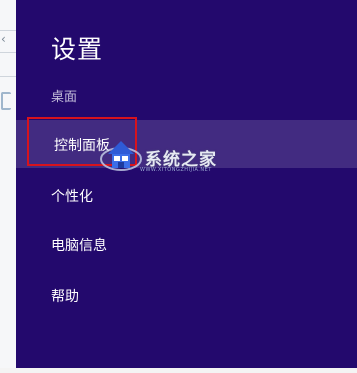 The height and width of the screenshot is (373, 357). I want to click on watermark-url: WWW.XITONGZHIJIA.NET, so click(176, 170).